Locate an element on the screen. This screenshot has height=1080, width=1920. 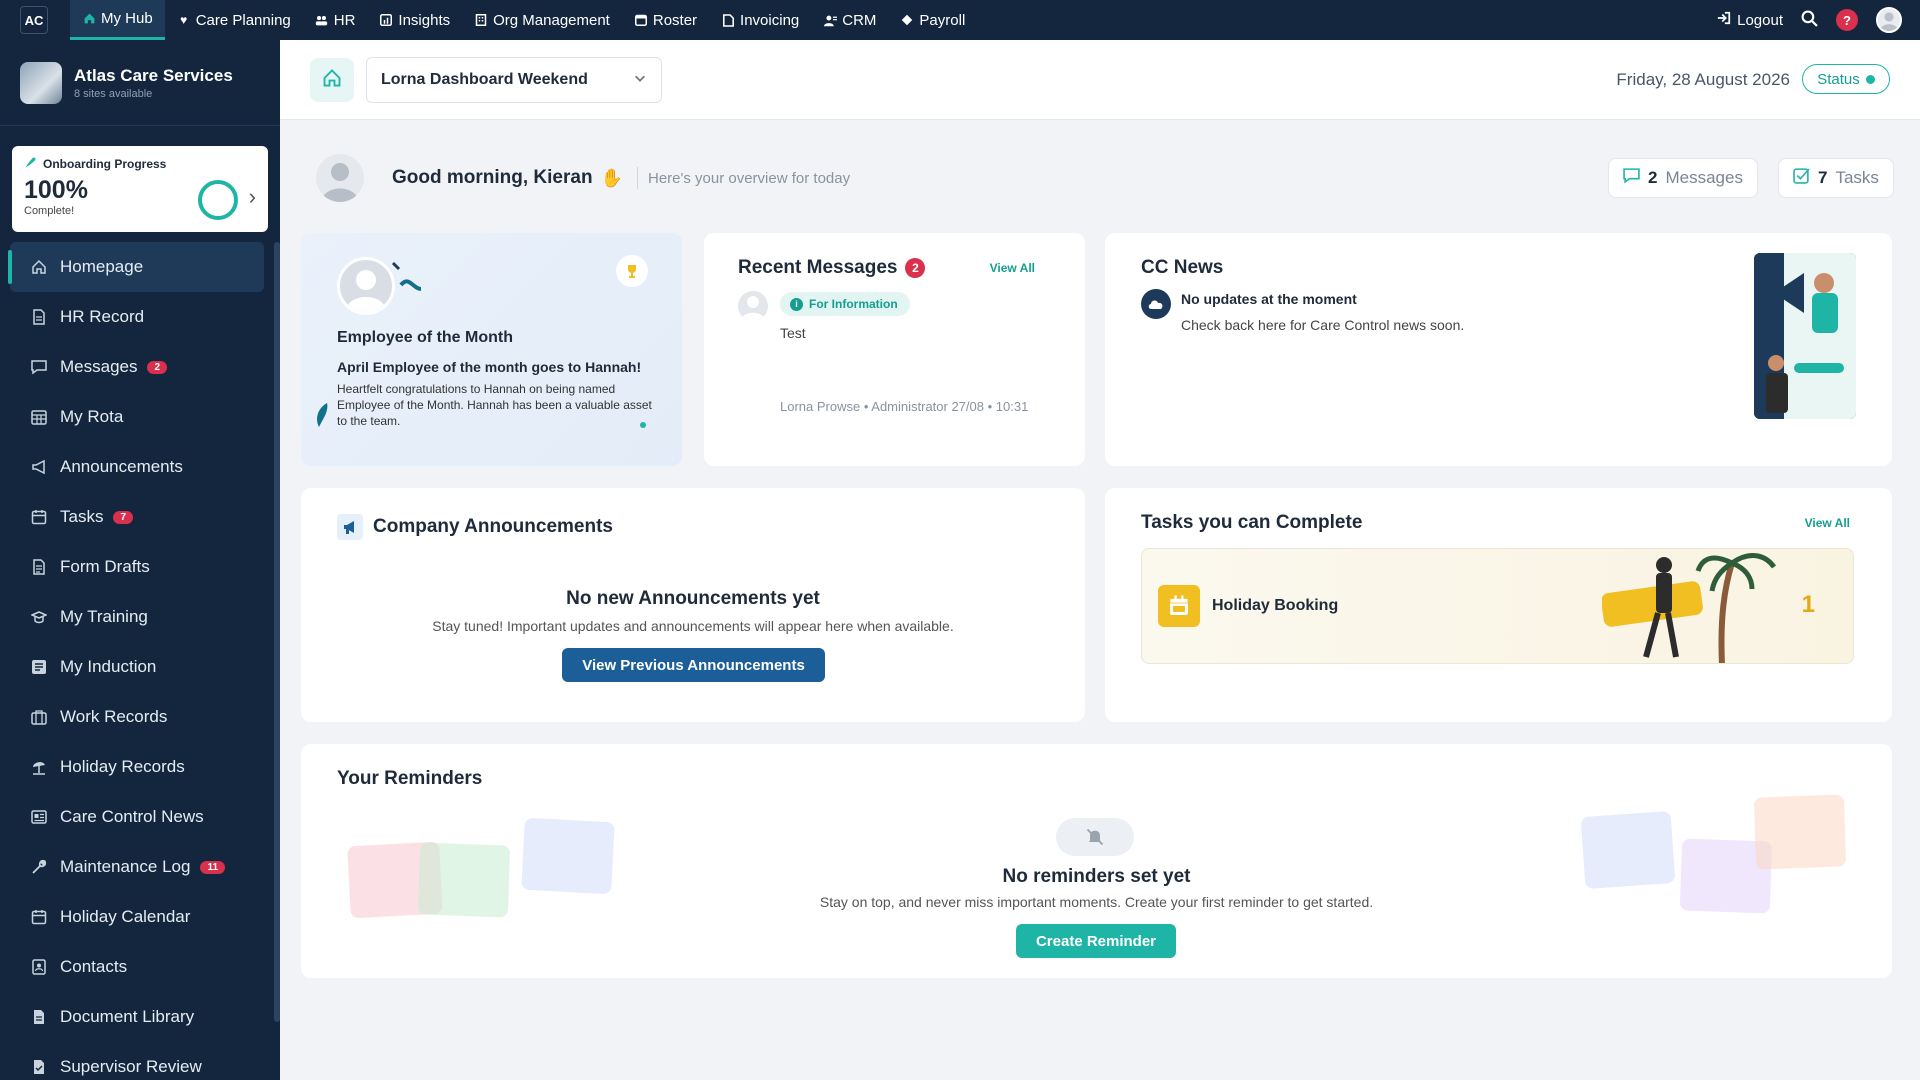
nav-label: Invoicing is located at coordinates (770, 20).